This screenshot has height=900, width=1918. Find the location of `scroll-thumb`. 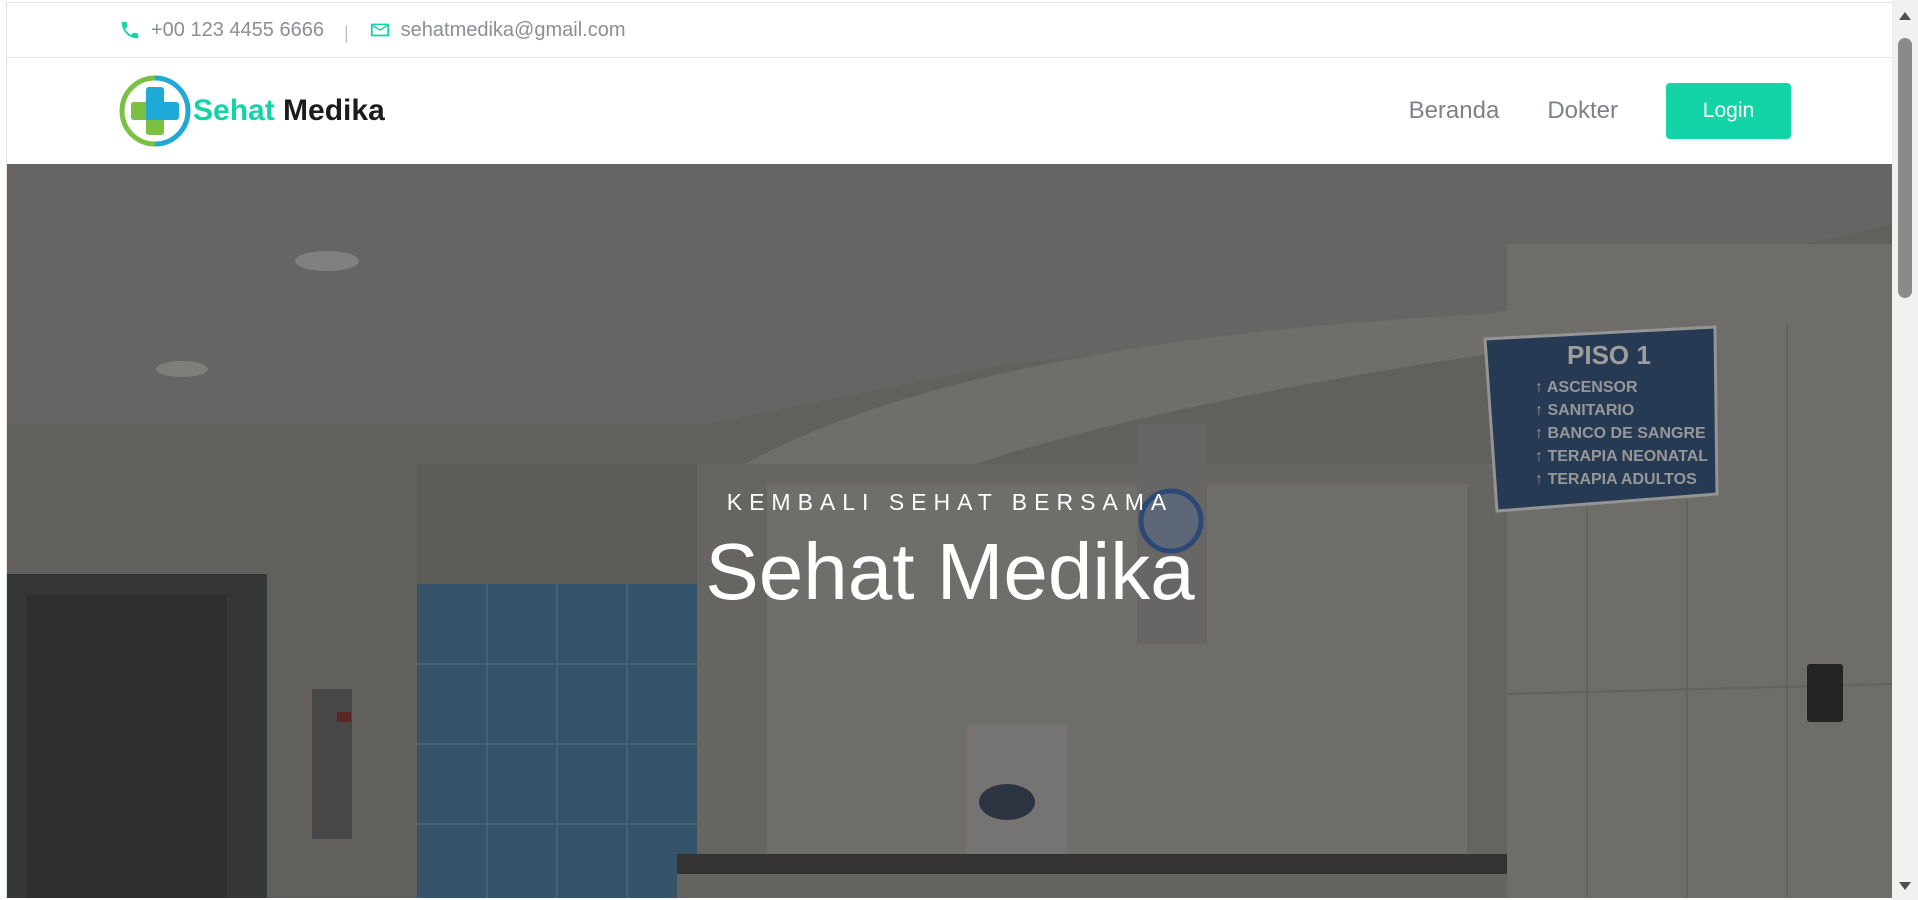

scroll-thumb is located at coordinates (1905, 168).